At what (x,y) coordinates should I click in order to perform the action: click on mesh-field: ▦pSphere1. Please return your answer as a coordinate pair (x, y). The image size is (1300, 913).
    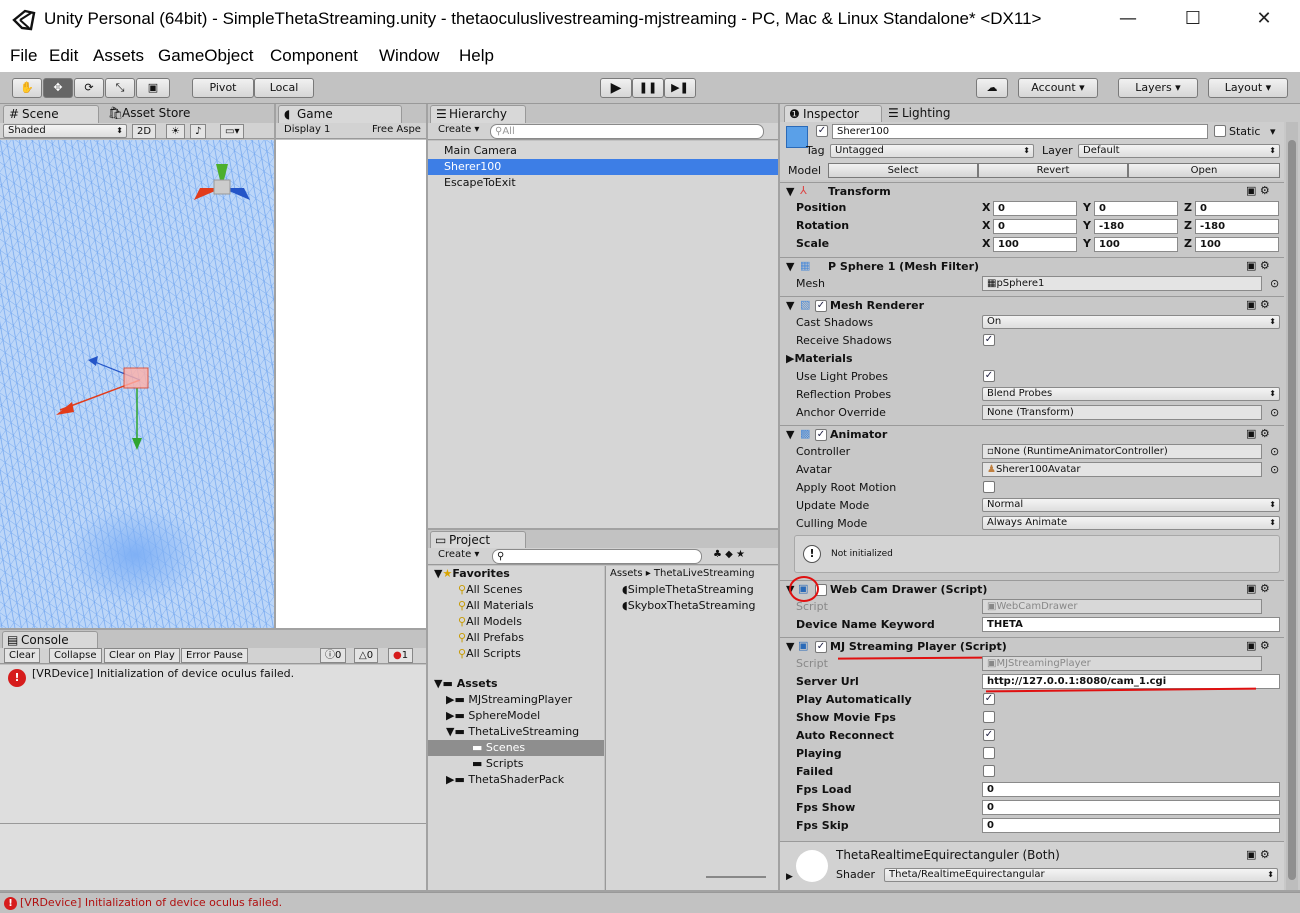
    Looking at the image, I should click on (1122, 283).